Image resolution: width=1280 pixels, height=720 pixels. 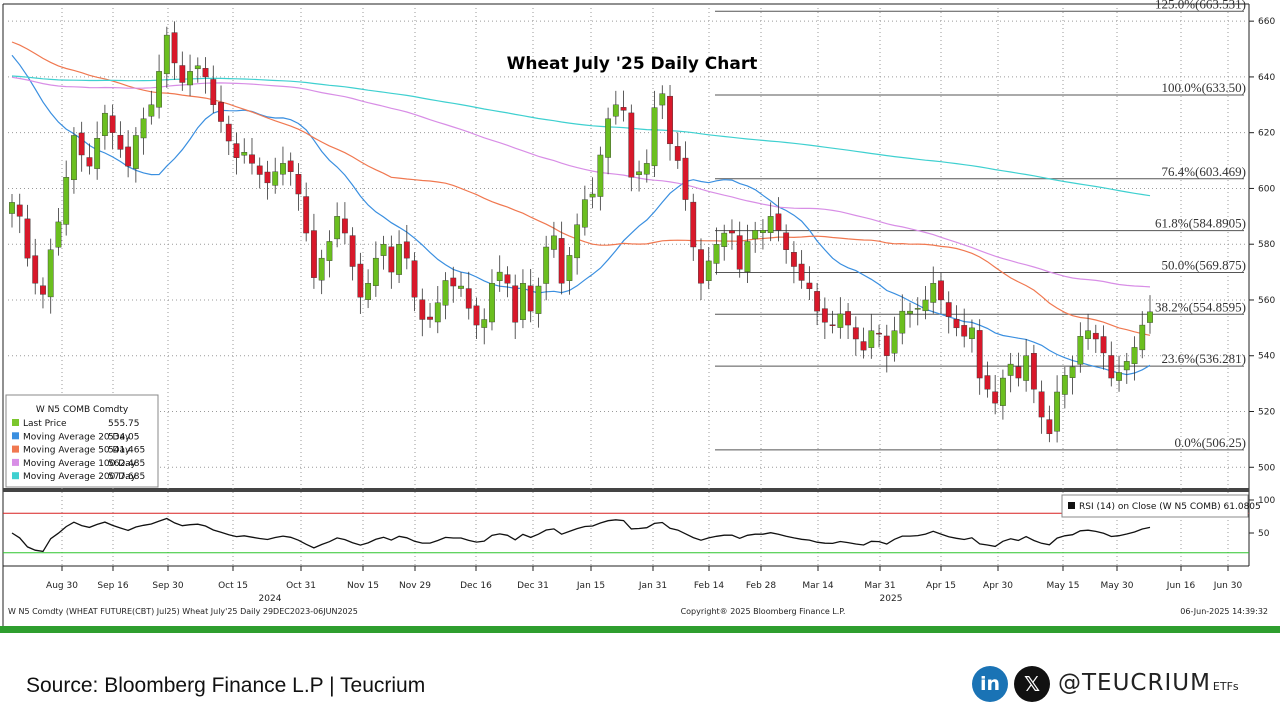 What do you see at coordinates (1161, 506) in the screenshot?
I see `rsi-legend: RSI (14) on Close (W N5 COMB) 61.0805` at bounding box center [1161, 506].